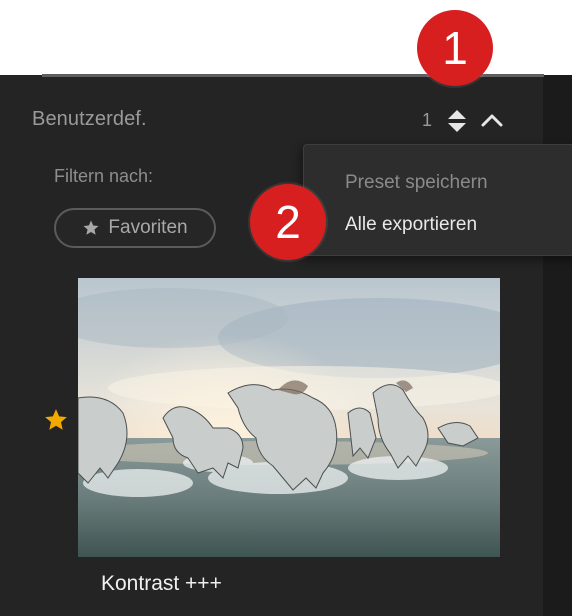 This screenshot has width=572, height=616. What do you see at coordinates (457, 121) in the screenshot?
I see `sort-updown-icon` at bounding box center [457, 121].